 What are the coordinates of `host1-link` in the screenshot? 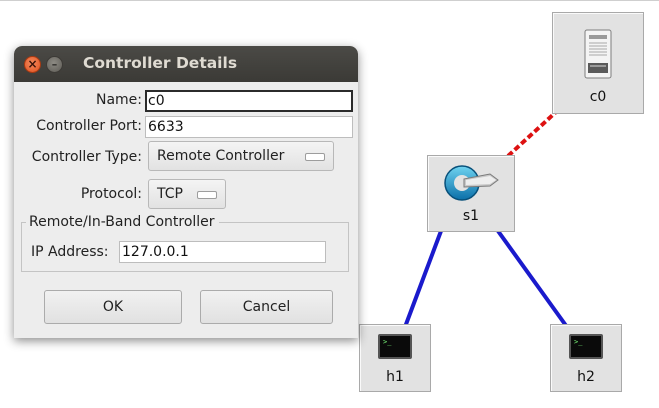 It's located at (423, 279).